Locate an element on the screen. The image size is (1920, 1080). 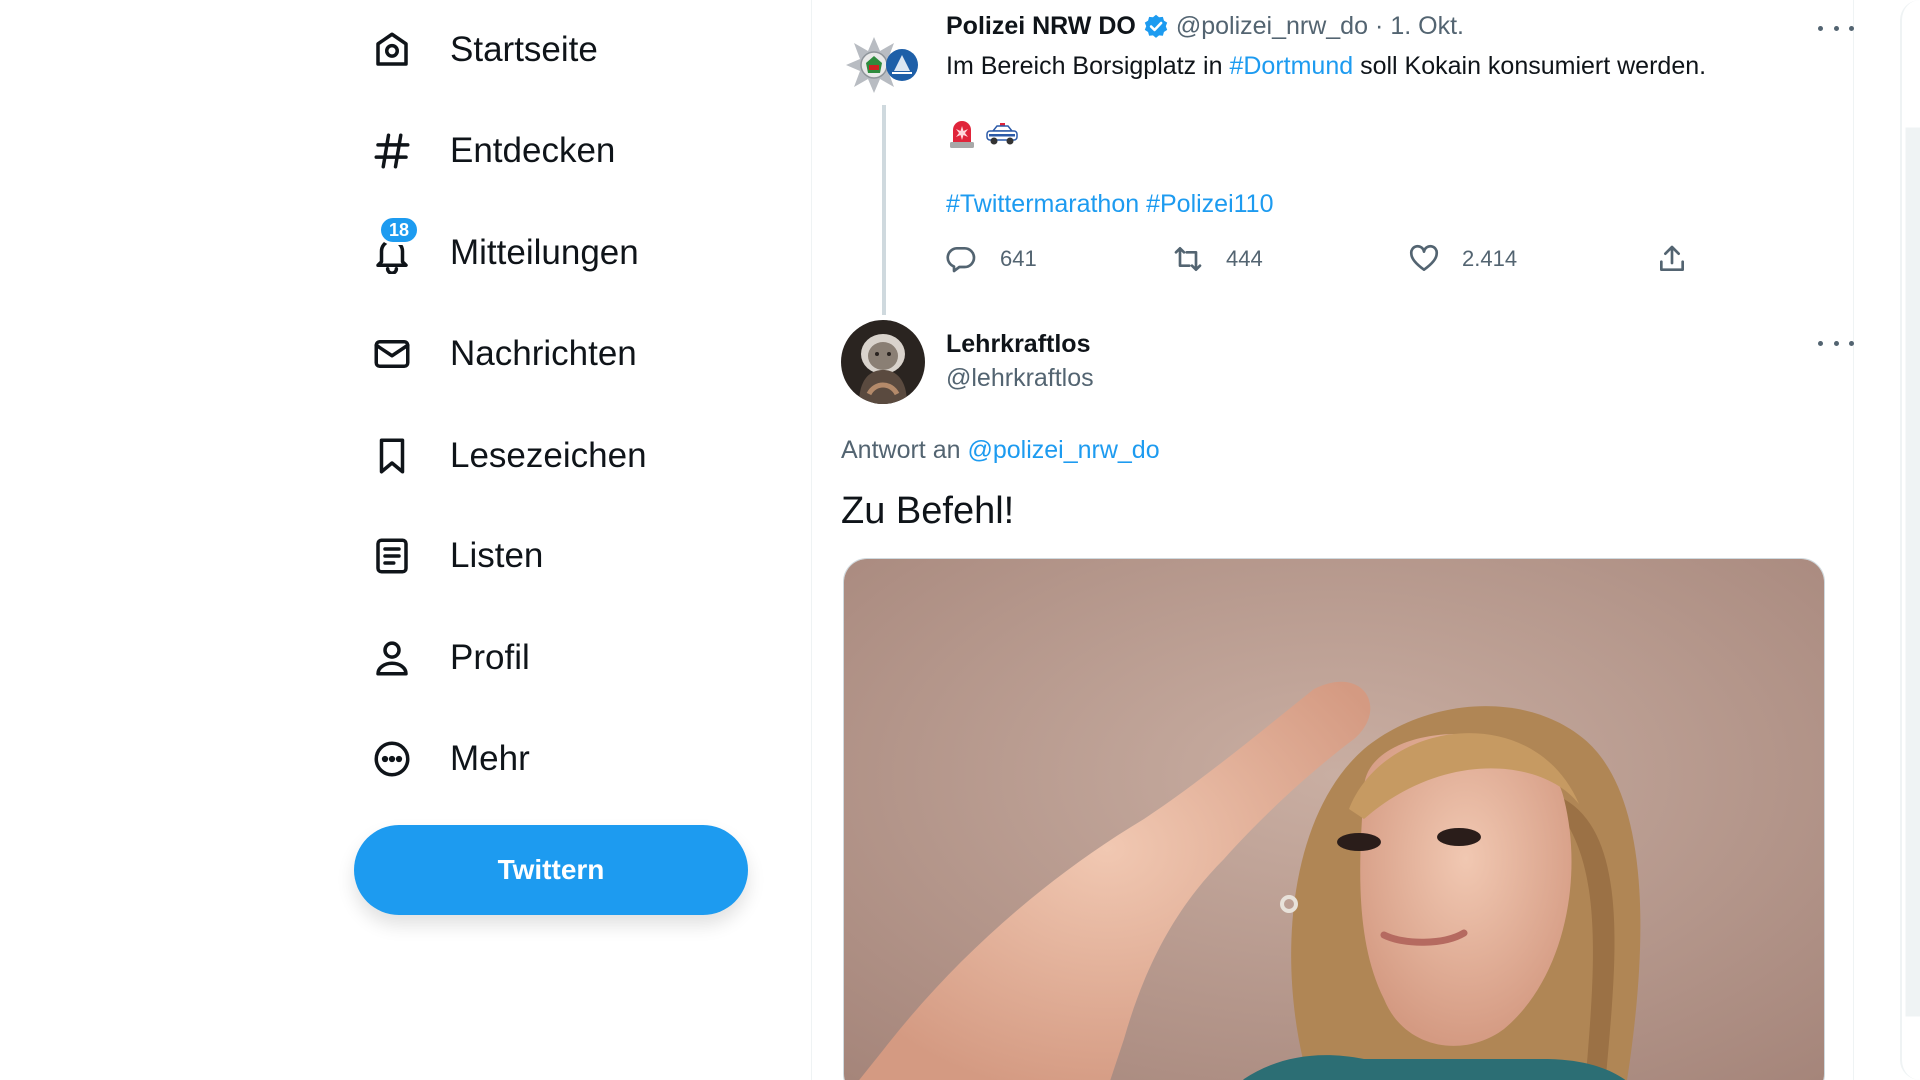
notification-badge: 18 is located at coordinates (399, 230).